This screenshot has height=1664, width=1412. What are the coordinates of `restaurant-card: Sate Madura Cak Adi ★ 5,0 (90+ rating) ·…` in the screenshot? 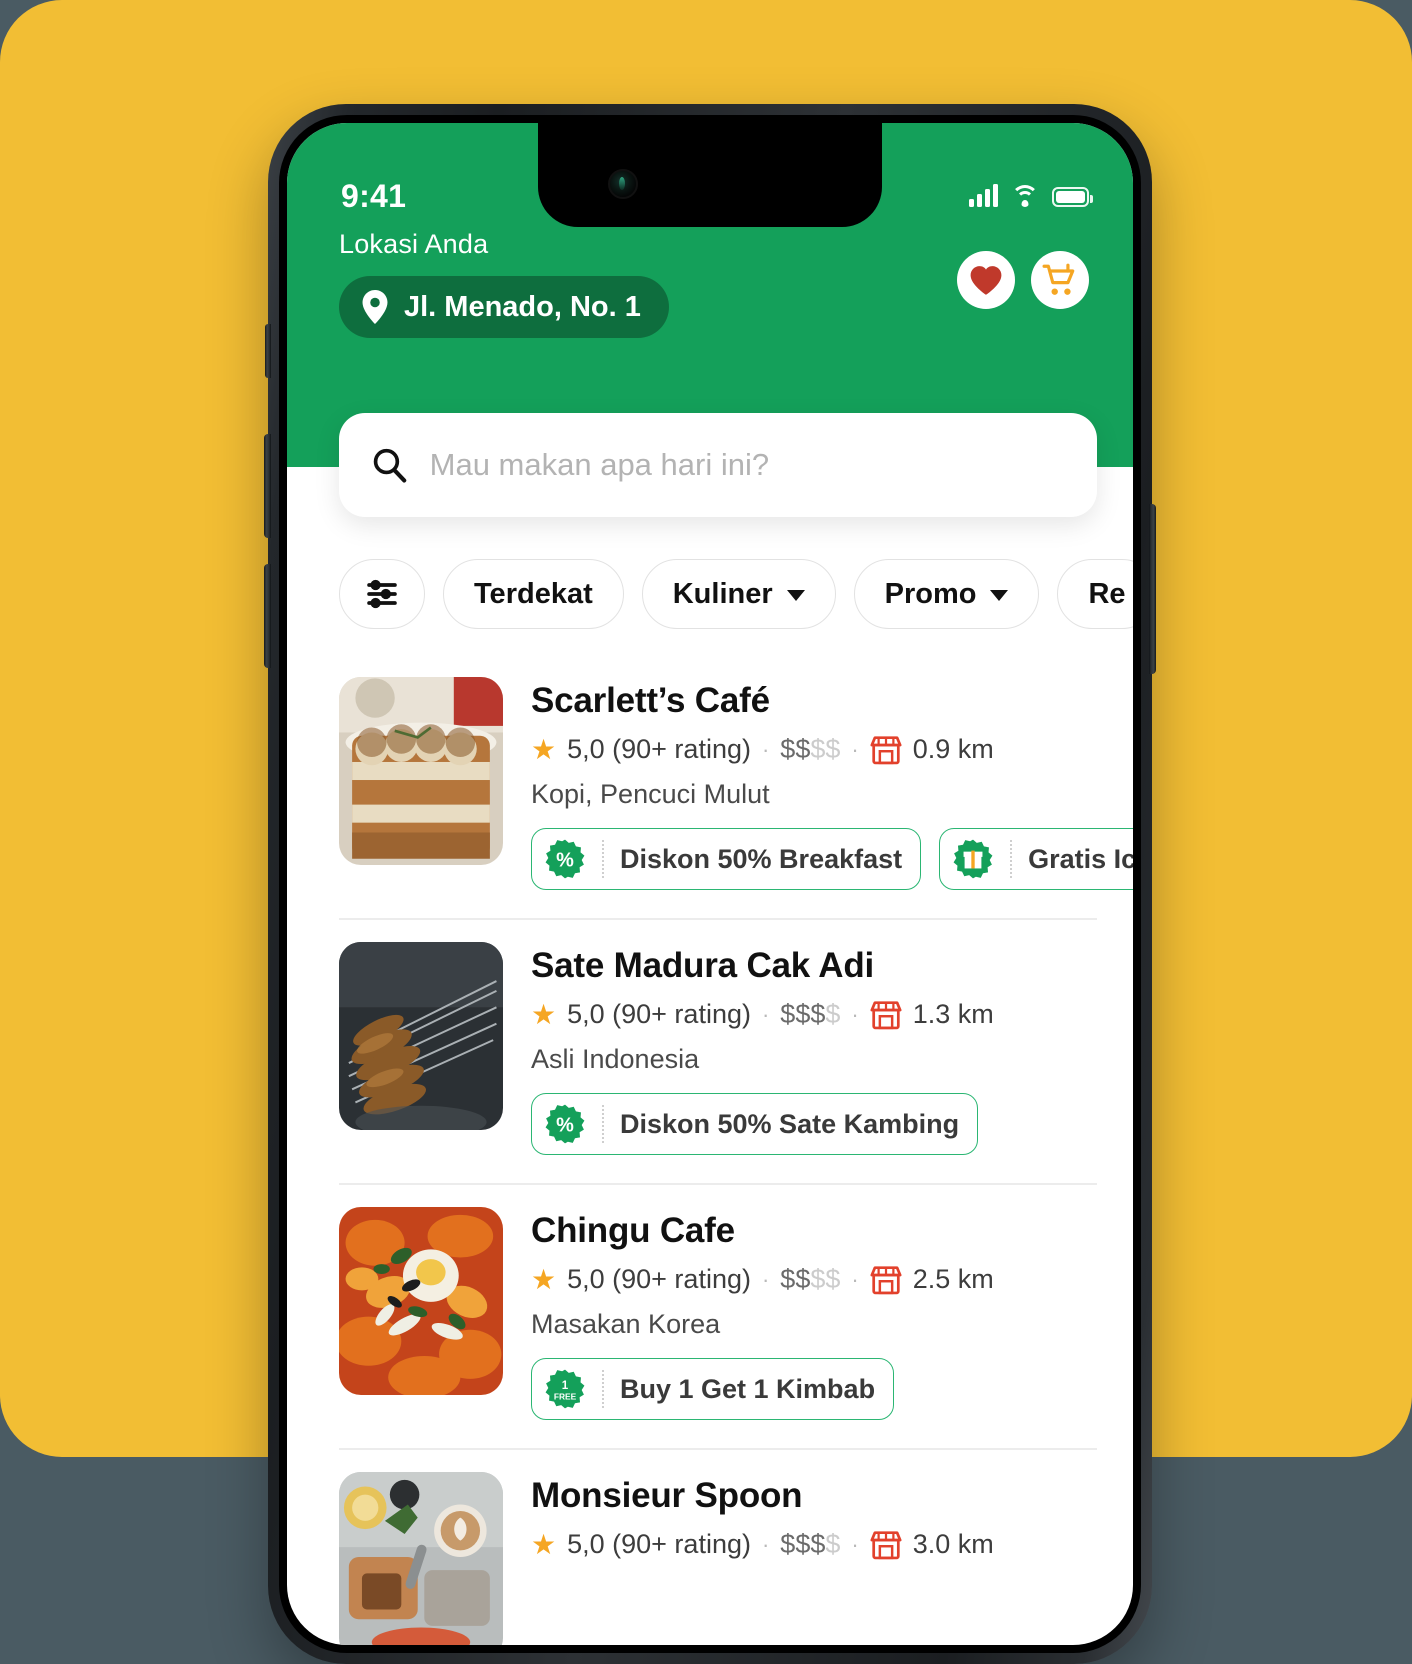 It's located at (710, 1037).